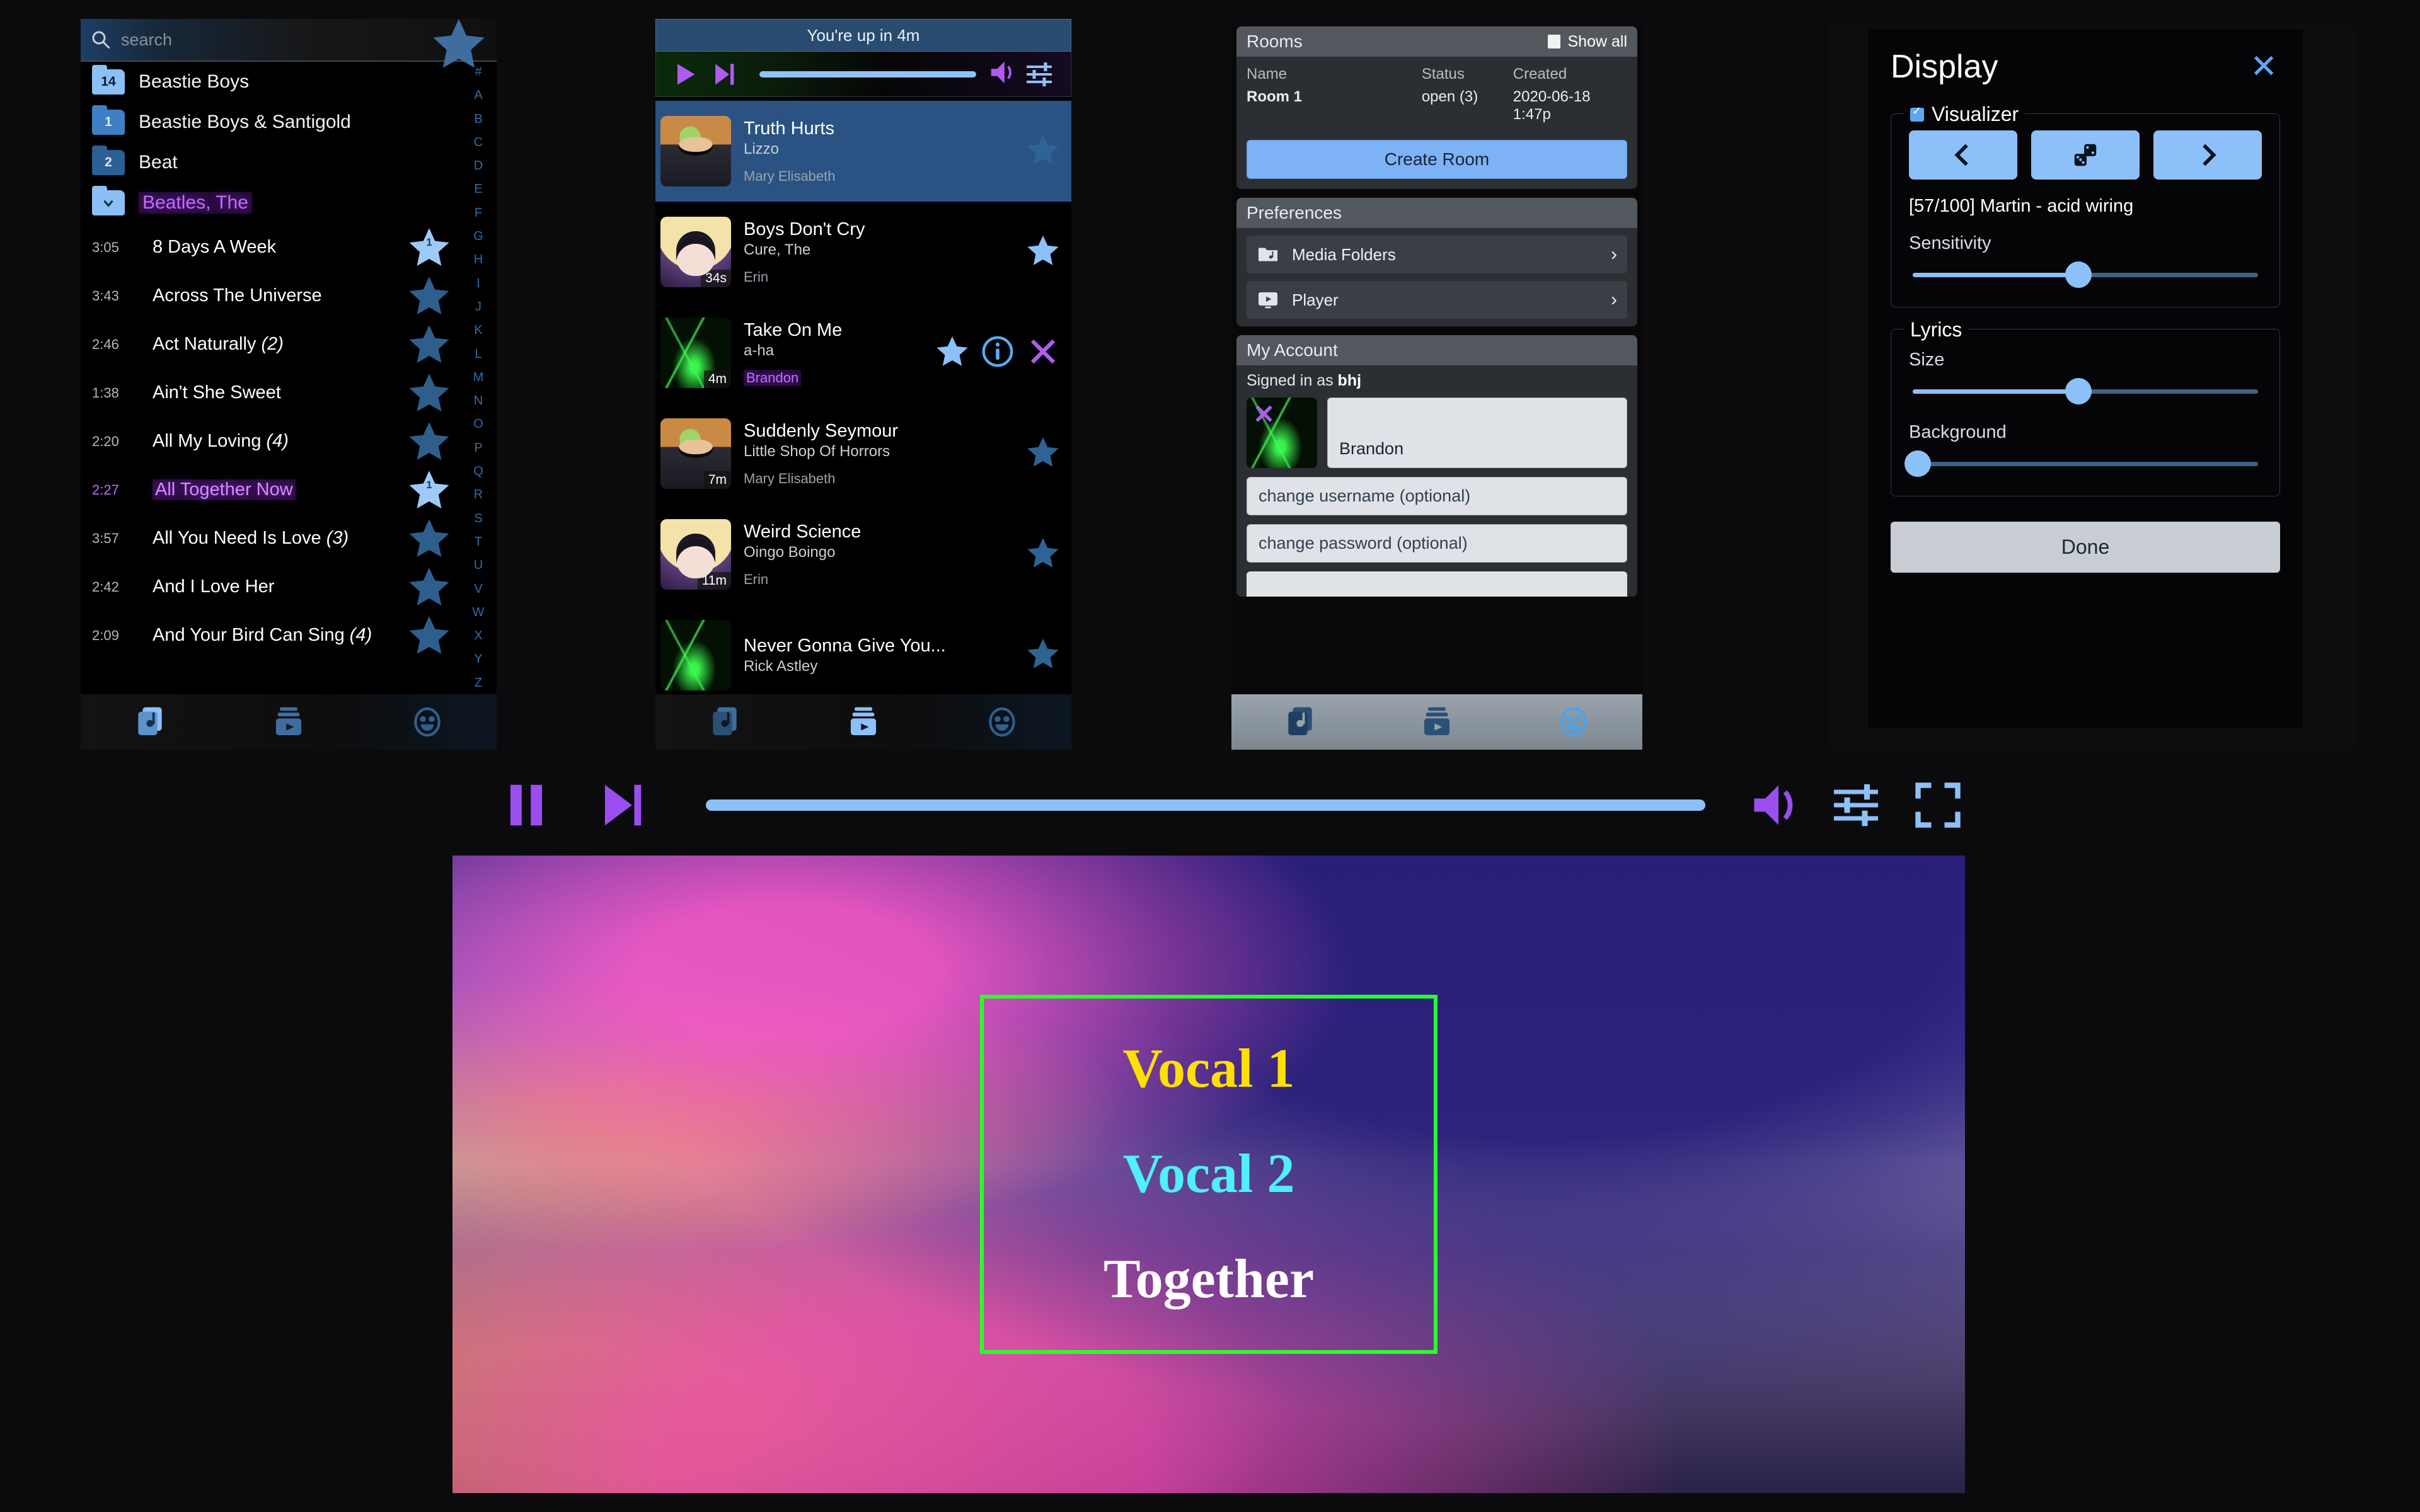 The height and width of the screenshot is (1512, 2420). I want to click on alpha-index-letter: A, so click(478, 95).